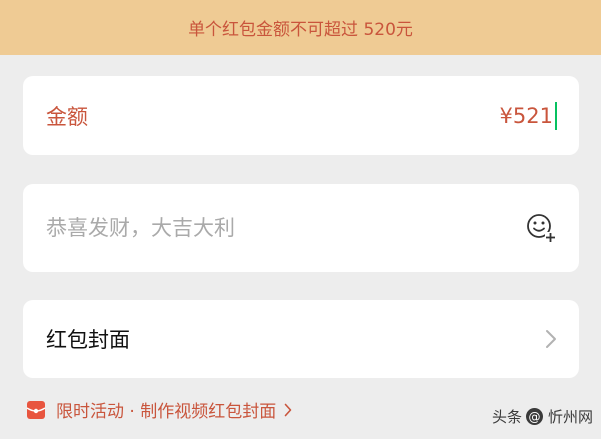 This screenshot has width=601, height=439. I want to click on amount-limit-banner: 单个红包金额不可超过 520元, so click(300, 27).